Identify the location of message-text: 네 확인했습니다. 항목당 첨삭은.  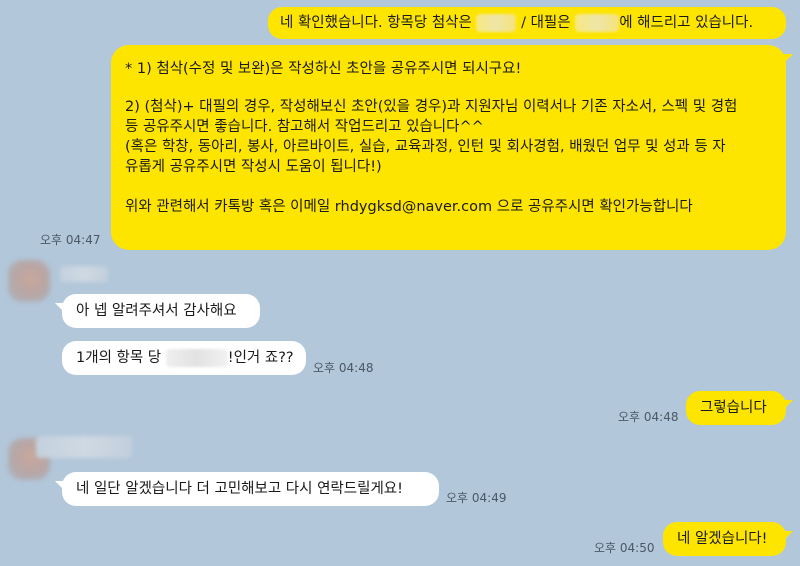
(376, 23).